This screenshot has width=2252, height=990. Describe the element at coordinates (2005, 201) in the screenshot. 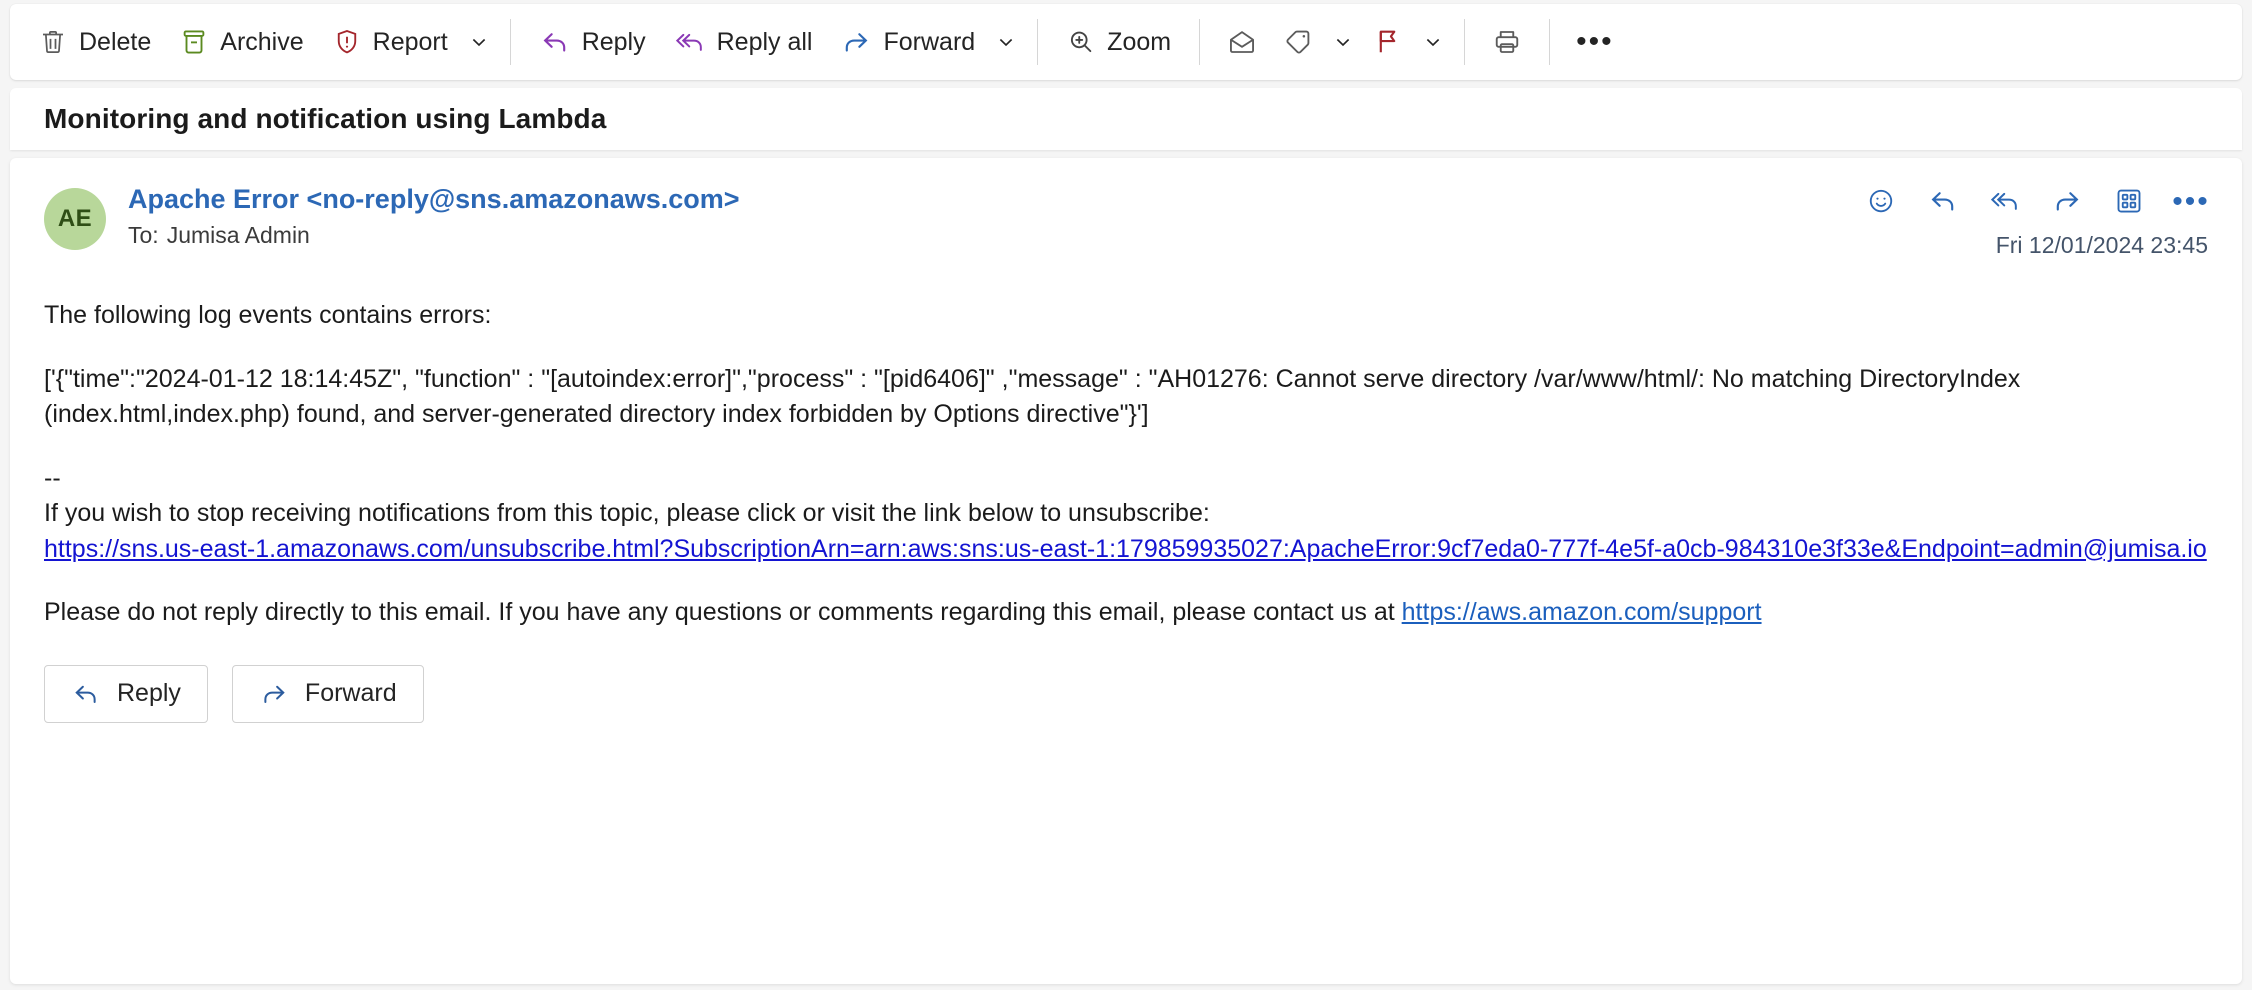

I see `reply-all-icon` at that location.